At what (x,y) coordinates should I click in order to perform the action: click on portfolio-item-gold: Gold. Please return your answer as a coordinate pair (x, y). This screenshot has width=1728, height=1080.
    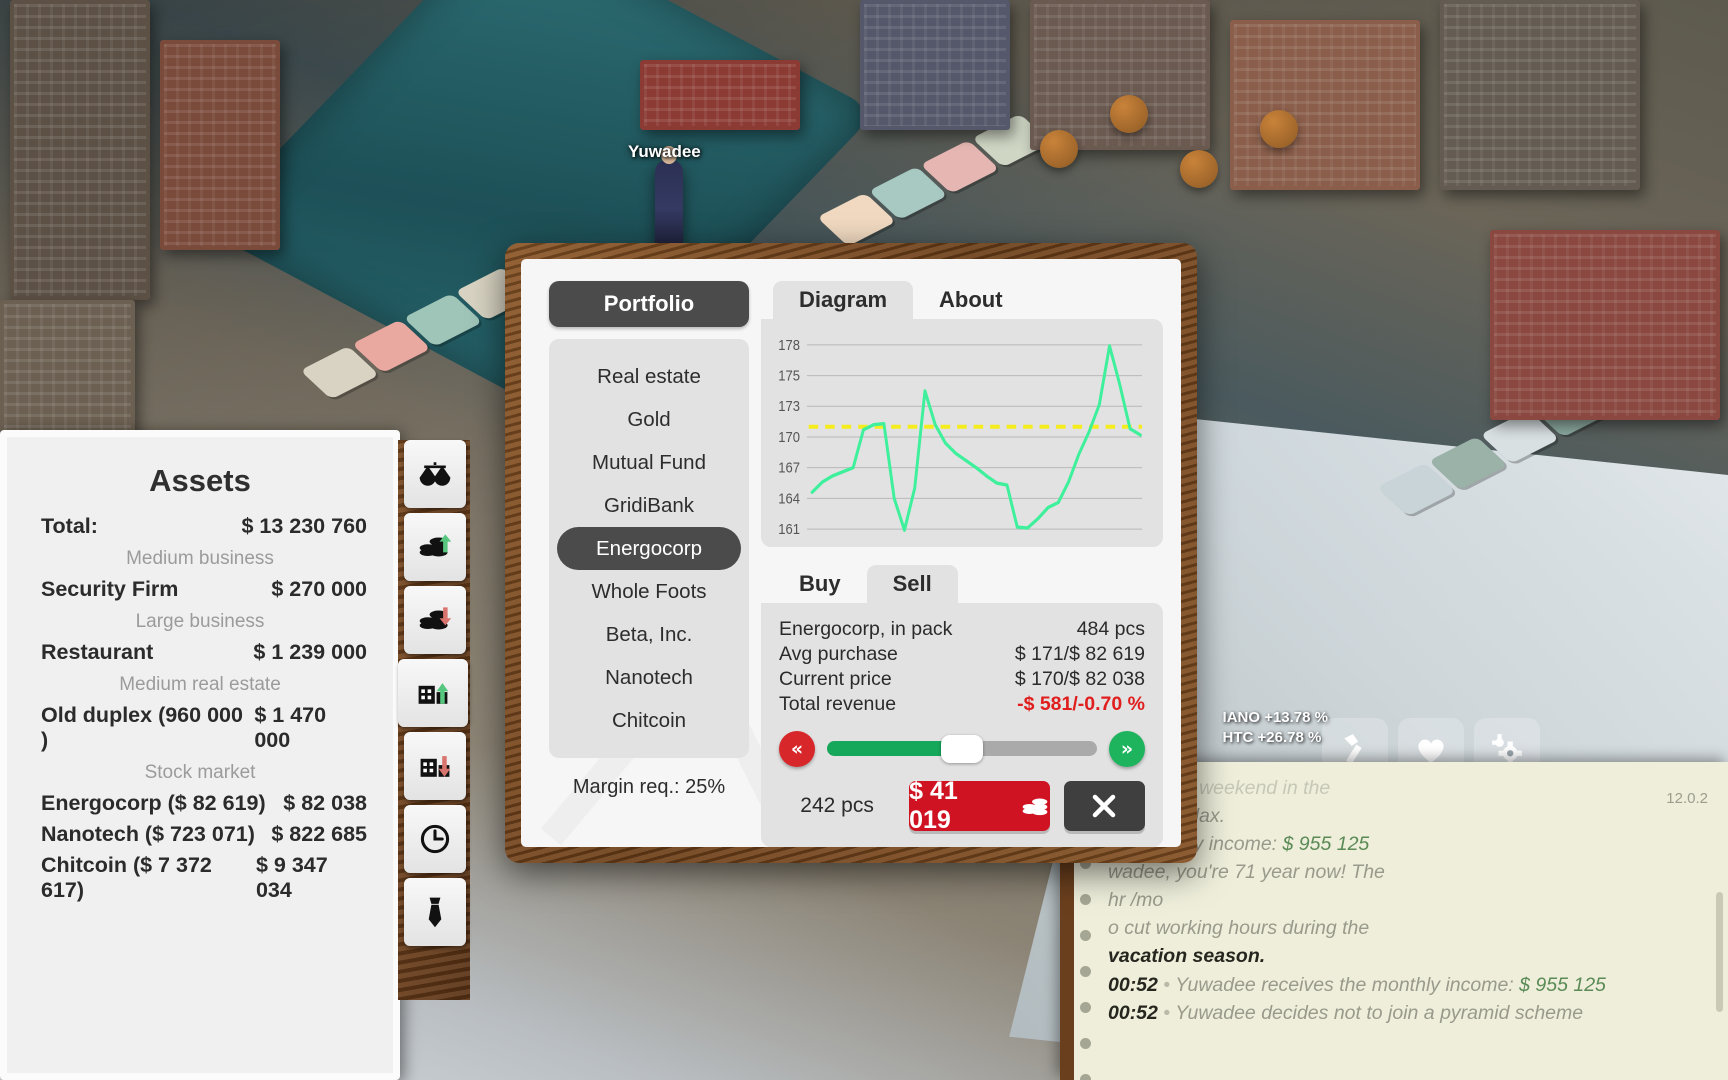
    Looking at the image, I should click on (649, 419).